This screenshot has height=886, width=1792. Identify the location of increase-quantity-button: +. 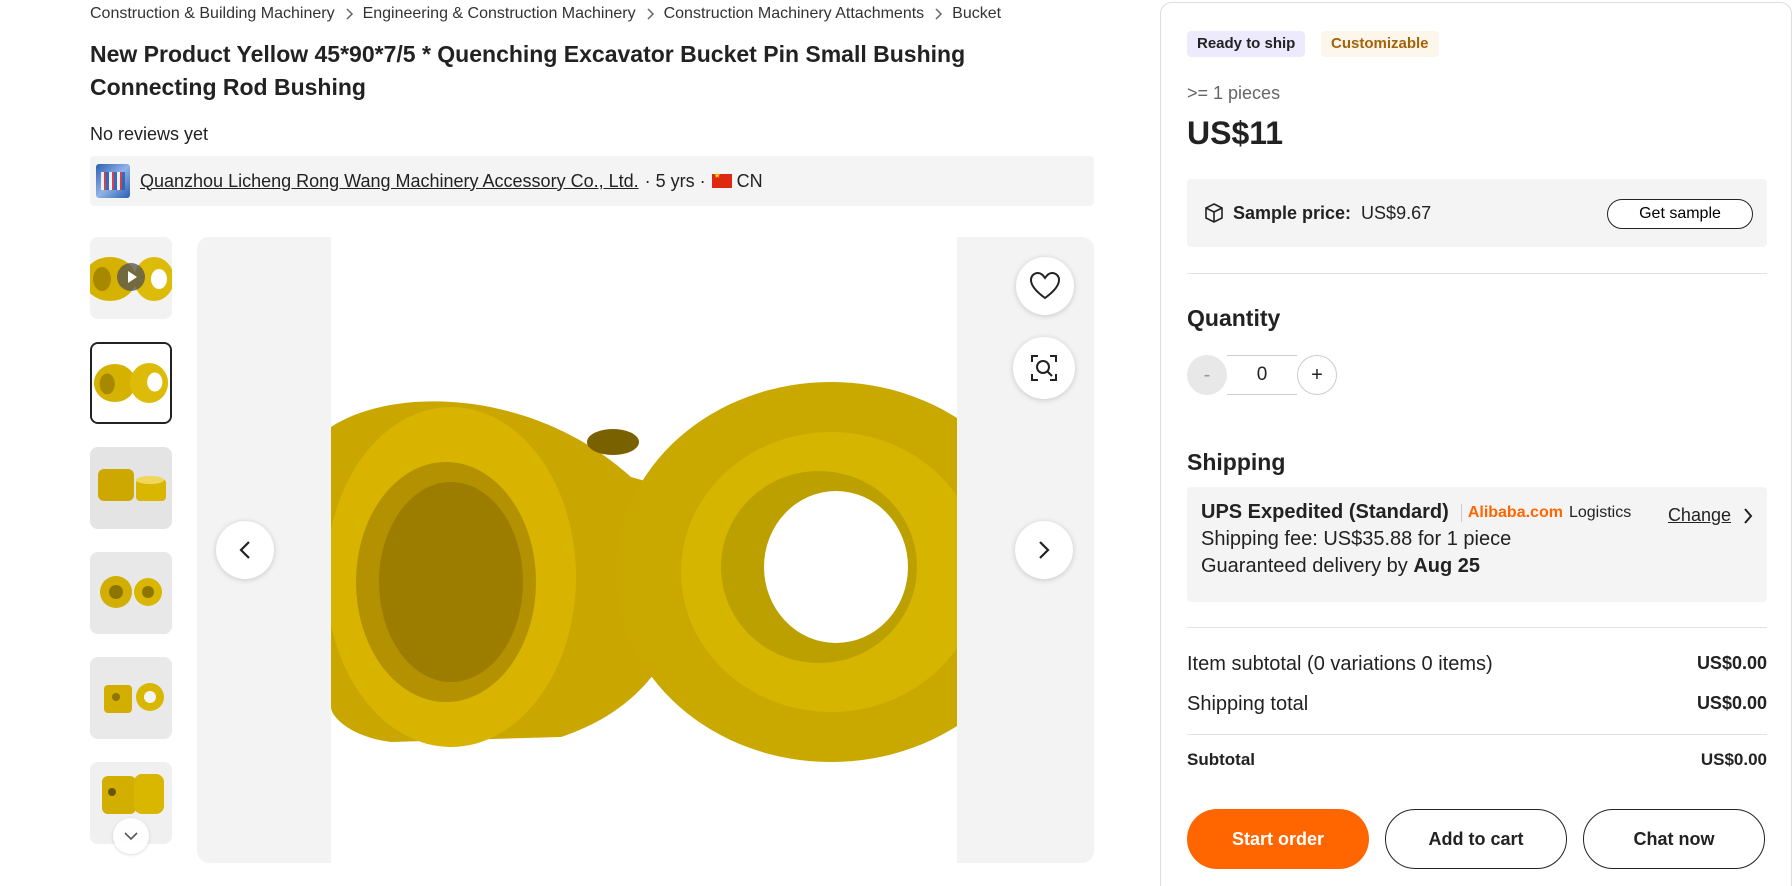
(1317, 375).